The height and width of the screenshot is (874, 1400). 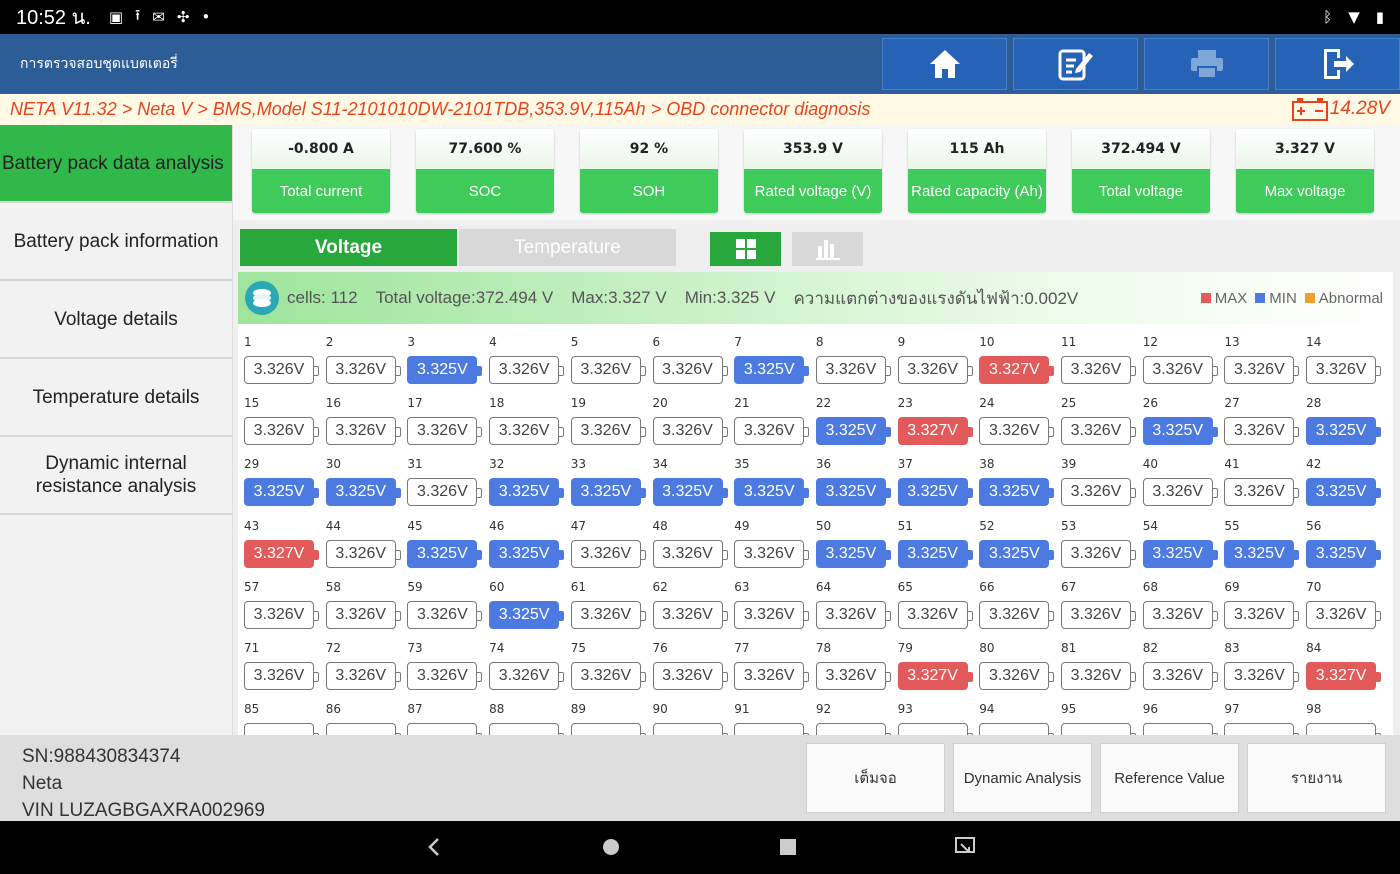 I want to click on cell-item: 7 3.325V, so click(x=769, y=354).